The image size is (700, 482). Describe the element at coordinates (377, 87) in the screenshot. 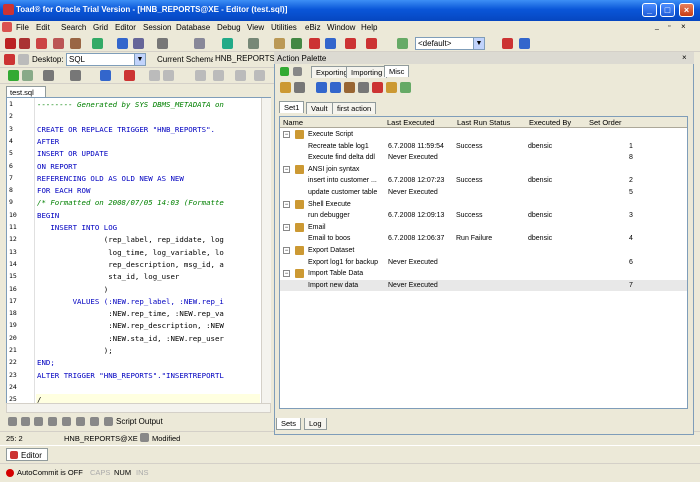

I see `delete-icon` at that location.